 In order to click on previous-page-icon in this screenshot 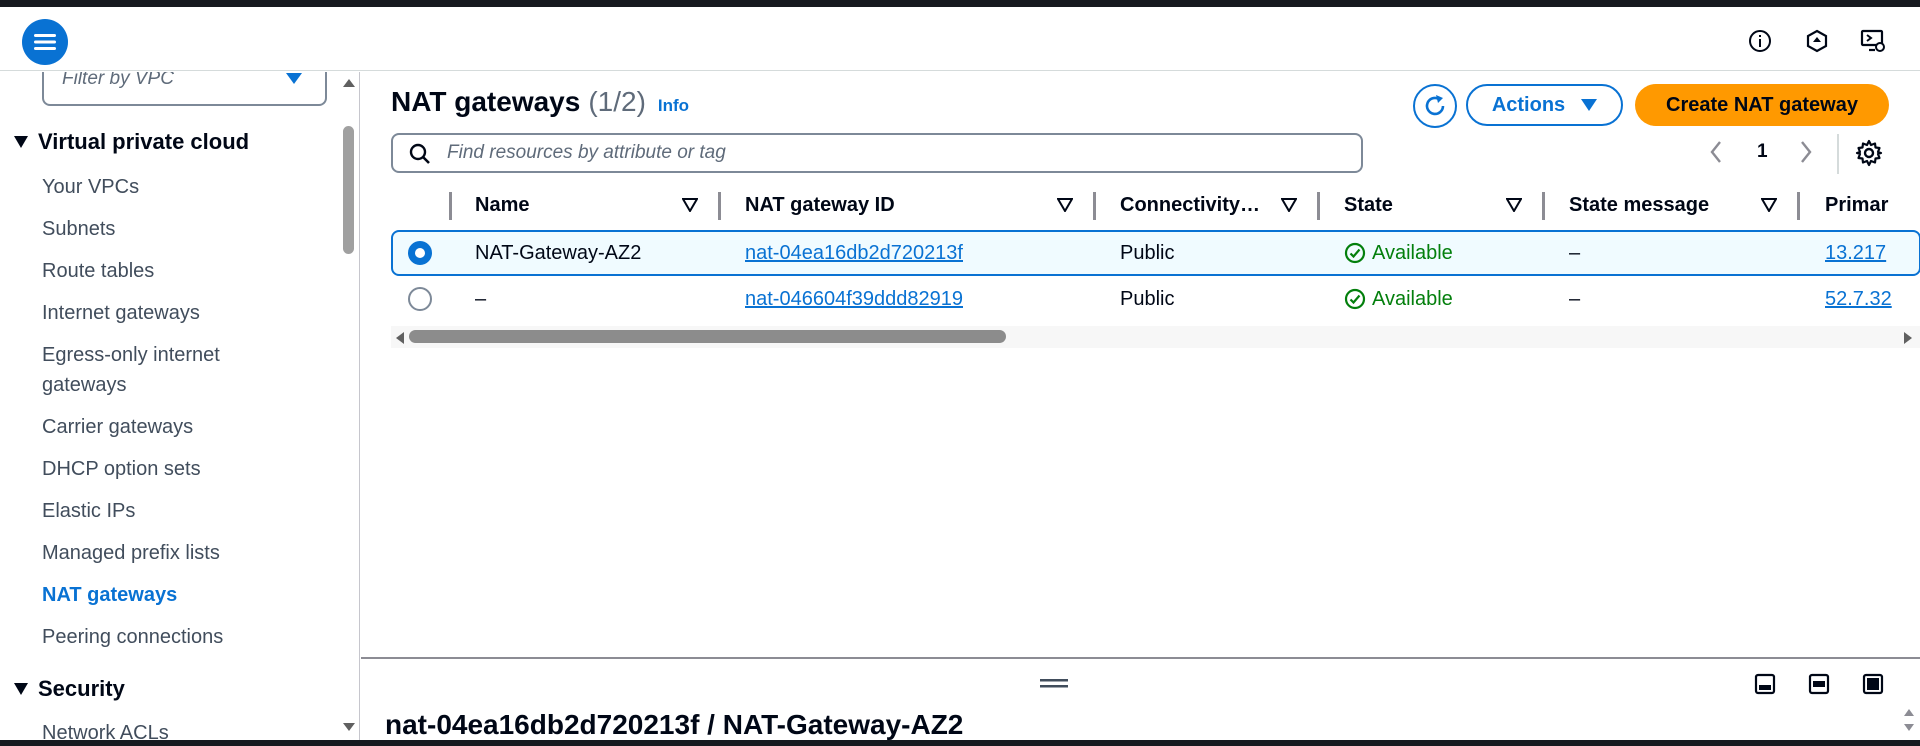, I will do `click(1716, 152)`.